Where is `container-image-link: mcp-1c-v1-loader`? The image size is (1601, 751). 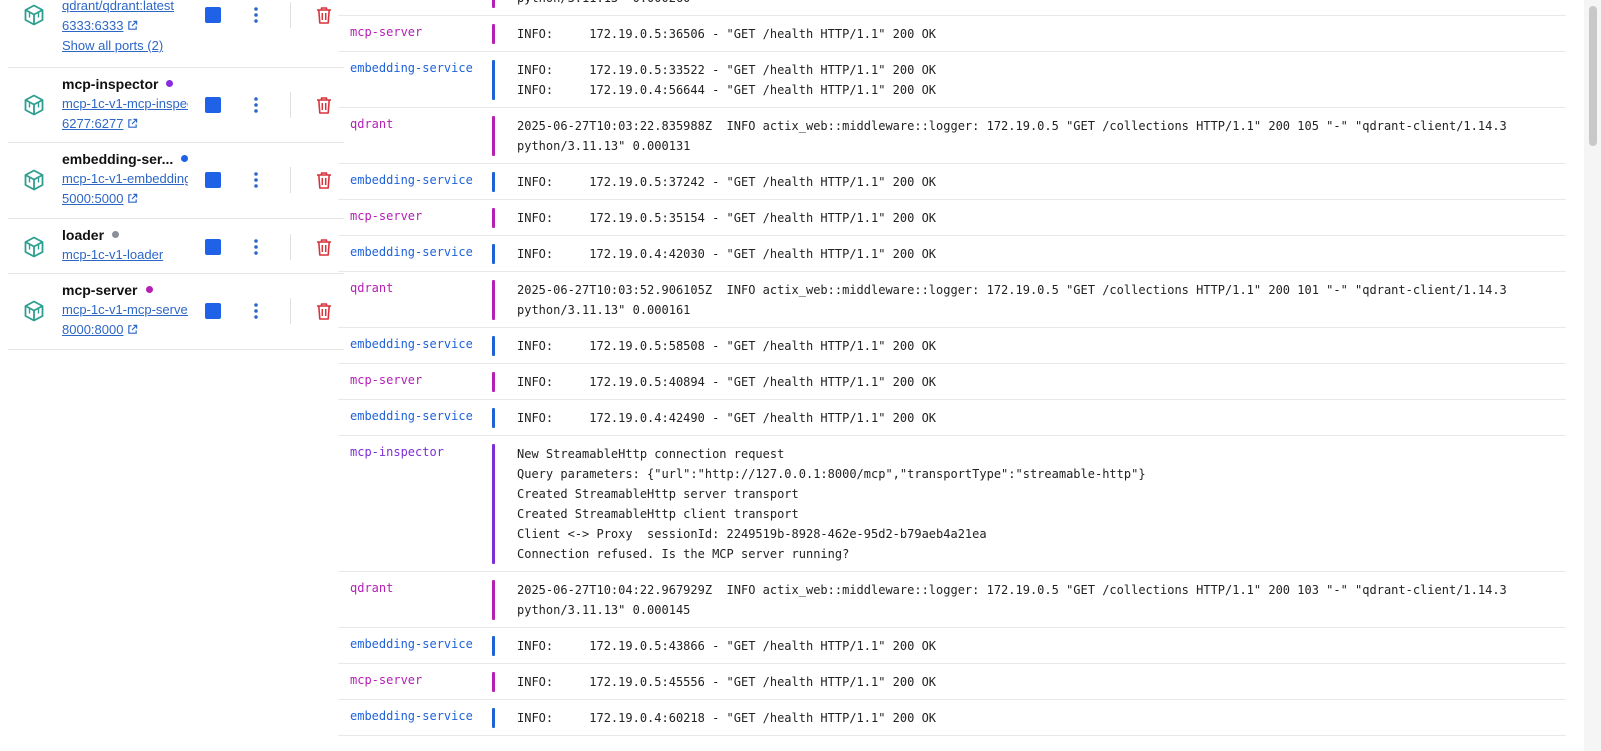
container-image-link: mcp-1c-v1-loader is located at coordinates (125, 255).